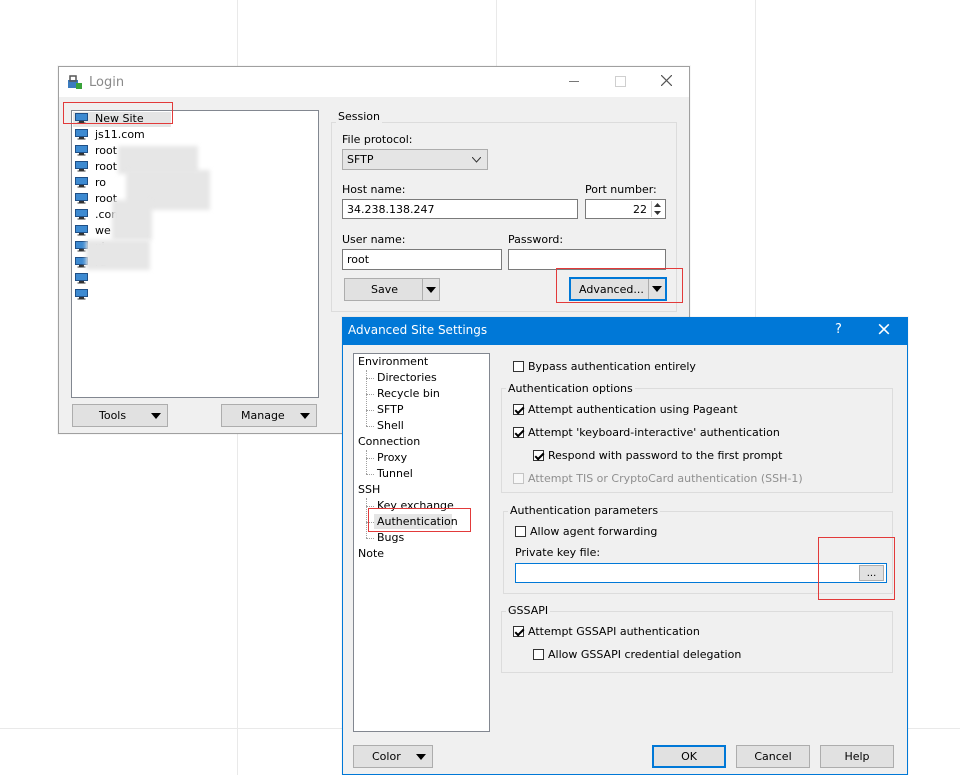 This screenshot has height=775, width=960. I want to click on user-name-label: User name:, so click(374, 239).